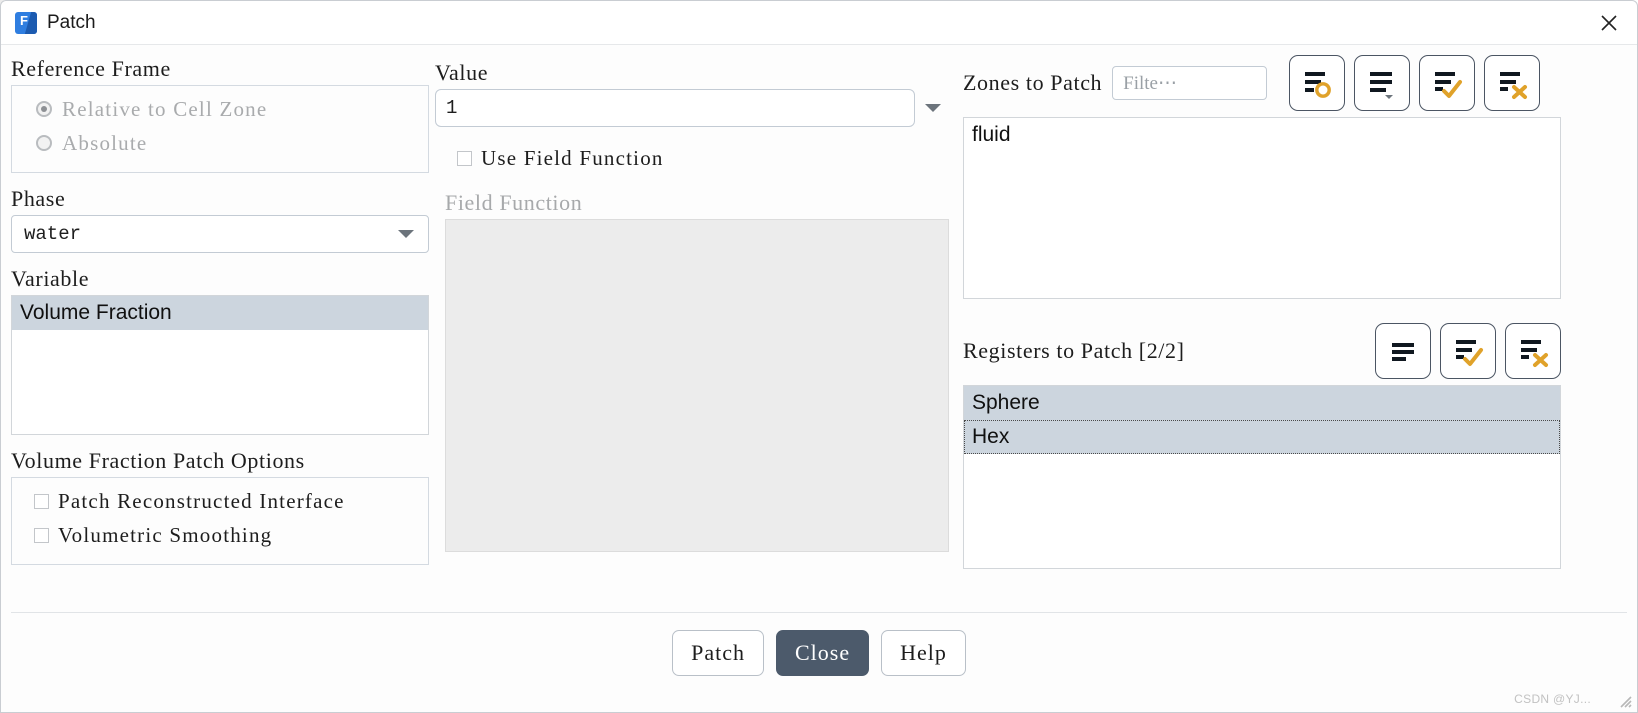  What do you see at coordinates (220, 313) in the screenshot?
I see `list-item: Volume Fraction` at bounding box center [220, 313].